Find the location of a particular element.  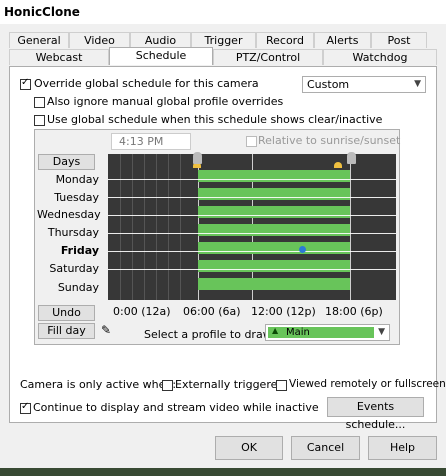

help-button: Help is located at coordinates (402, 448).